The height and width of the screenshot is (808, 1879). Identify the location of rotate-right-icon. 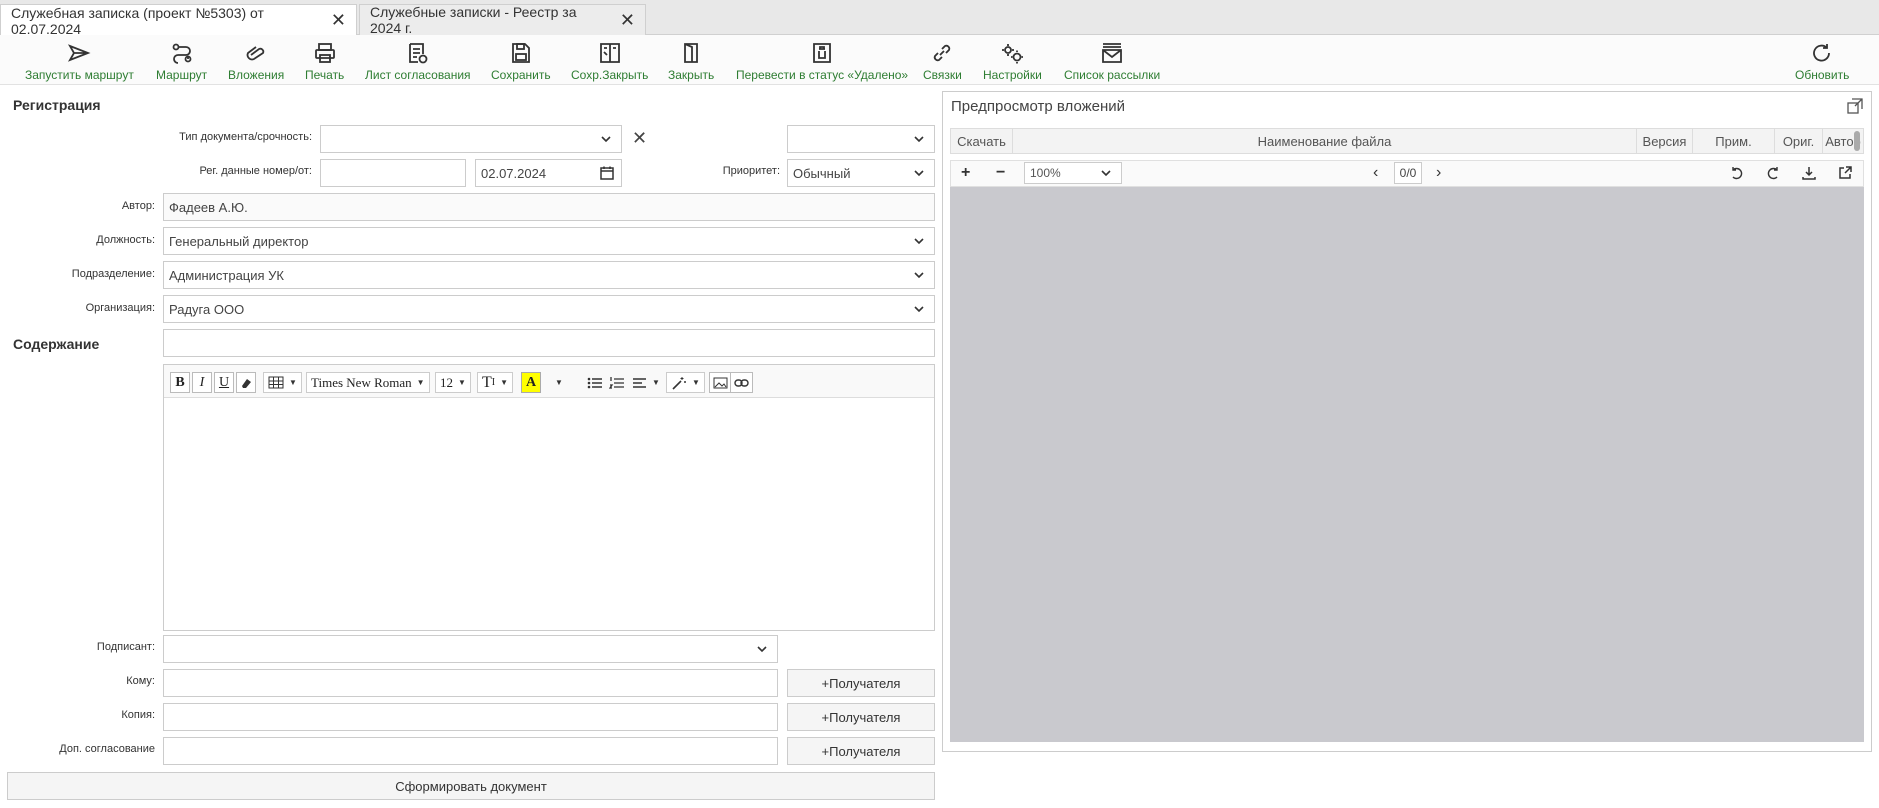
(1773, 175).